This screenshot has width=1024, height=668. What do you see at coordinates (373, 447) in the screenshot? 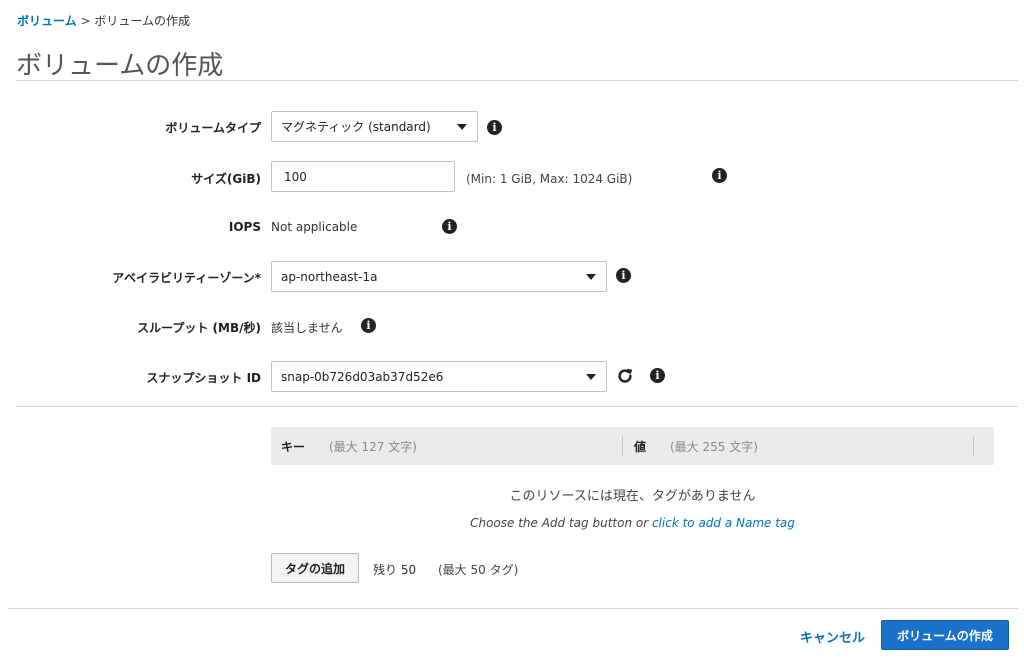
I see `tag-key-hint: (最大 127 文字)` at bounding box center [373, 447].